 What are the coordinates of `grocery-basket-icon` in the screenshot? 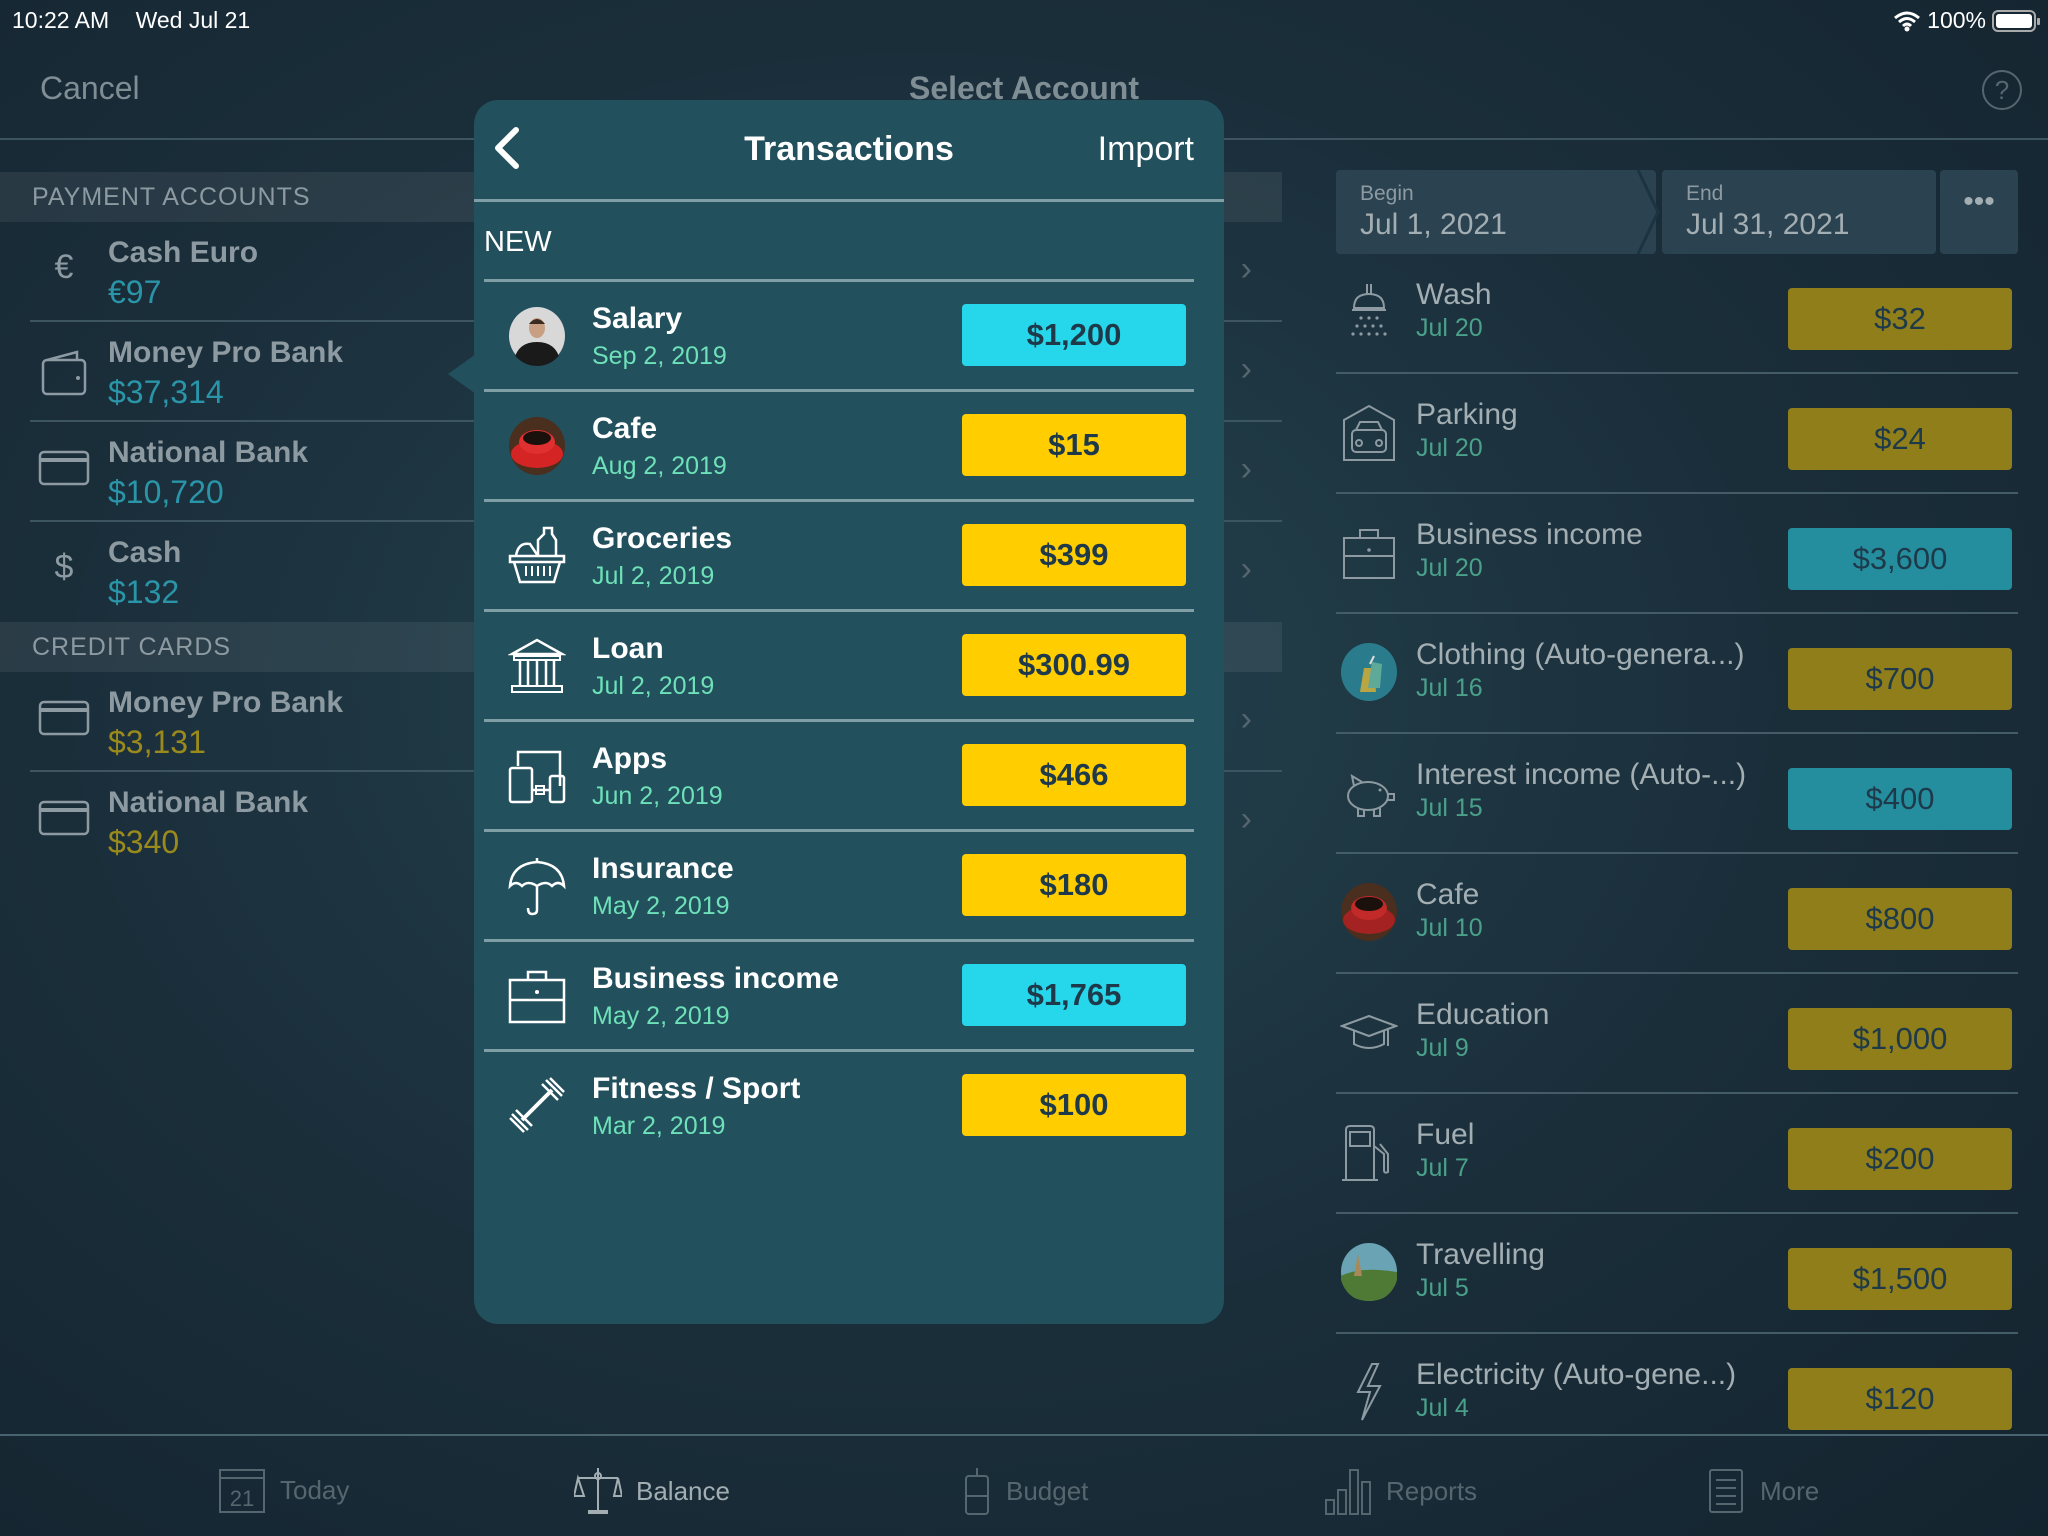 It's located at (537, 555).